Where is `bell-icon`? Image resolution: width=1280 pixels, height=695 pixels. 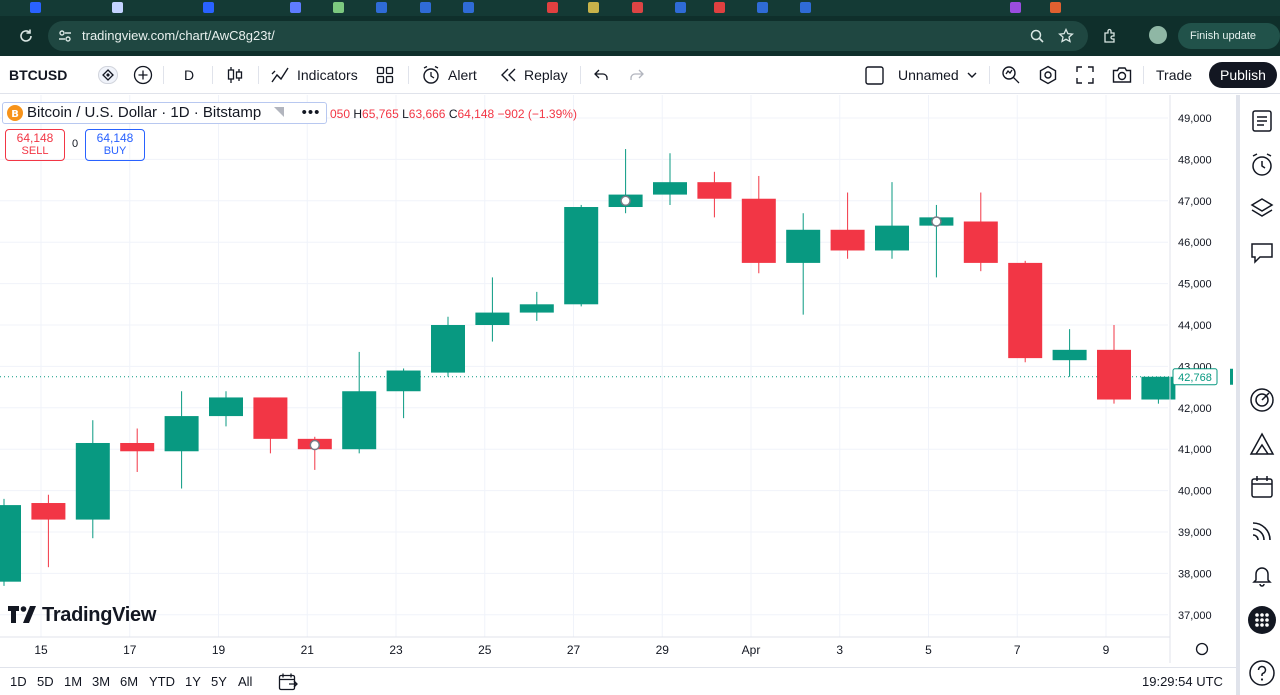 bell-icon is located at coordinates (1262, 575).